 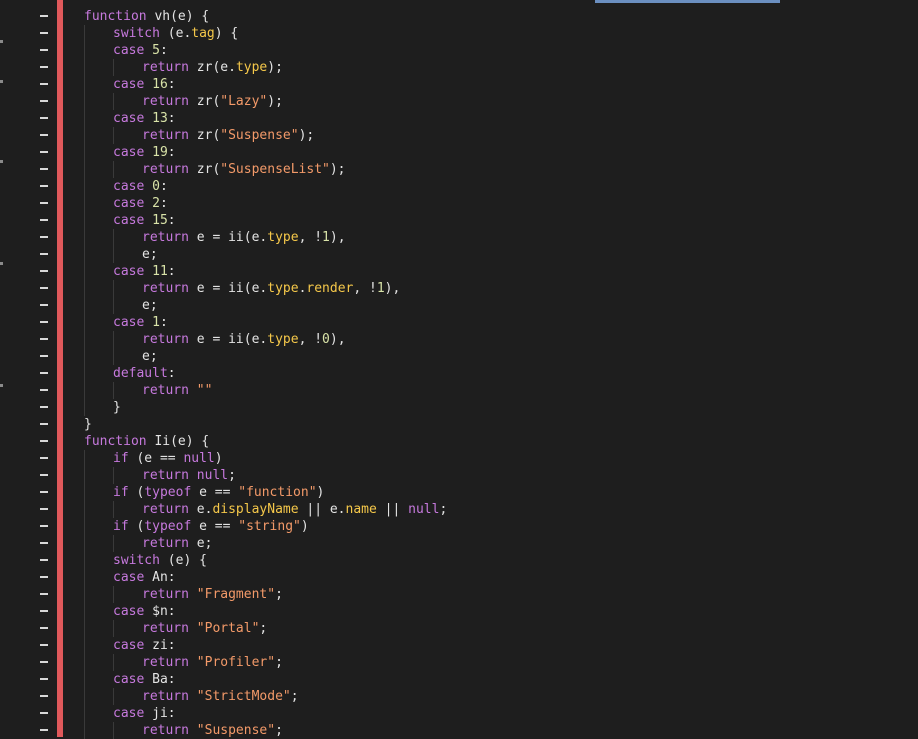 What do you see at coordinates (459, 322) in the screenshot?
I see `code-line: case 1:` at bounding box center [459, 322].